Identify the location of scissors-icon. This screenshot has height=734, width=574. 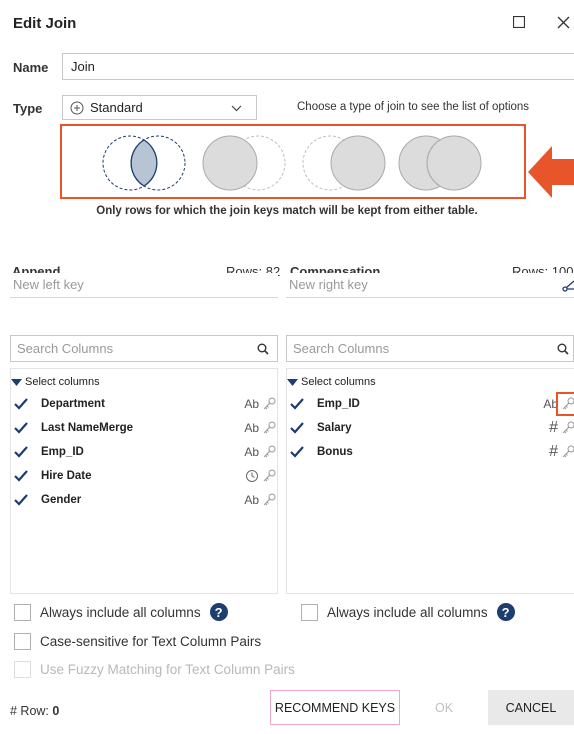
(568, 286).